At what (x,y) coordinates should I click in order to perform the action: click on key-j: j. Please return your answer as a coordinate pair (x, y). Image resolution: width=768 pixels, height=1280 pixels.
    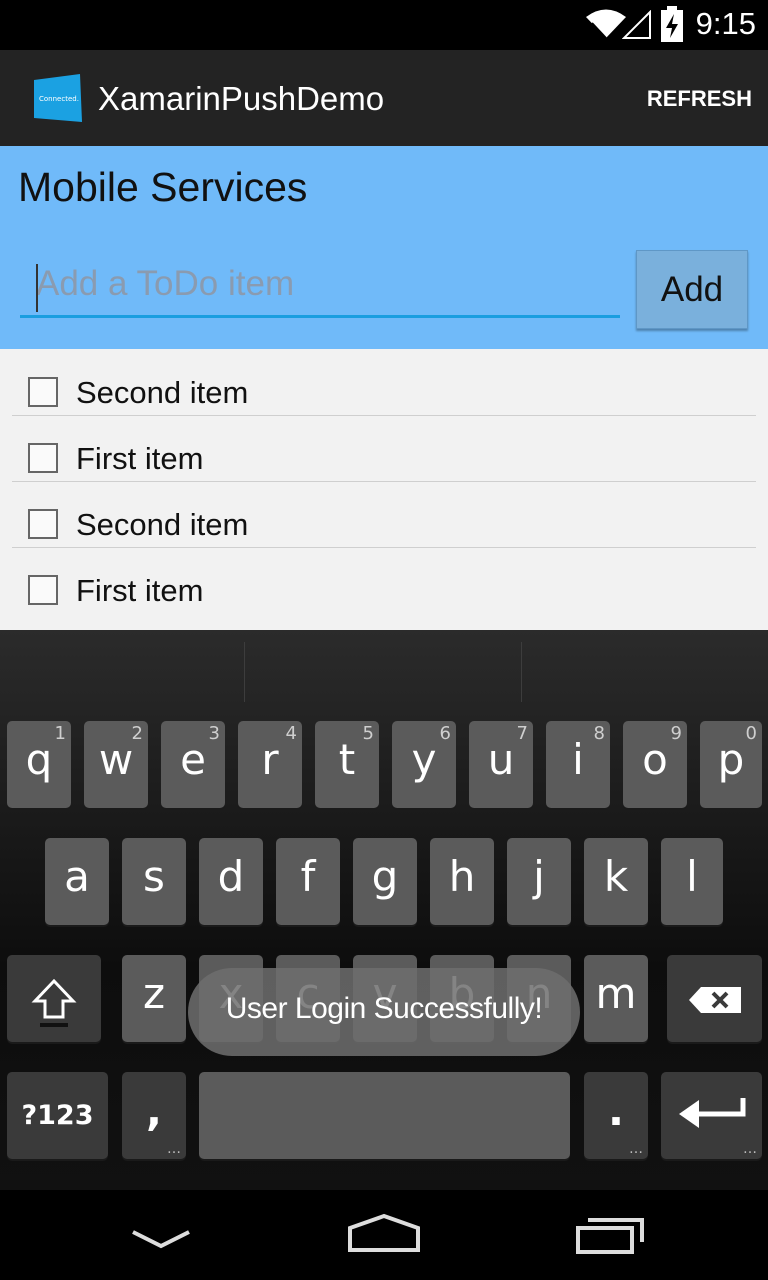
    Looking at the image, I should click on (539, 881).